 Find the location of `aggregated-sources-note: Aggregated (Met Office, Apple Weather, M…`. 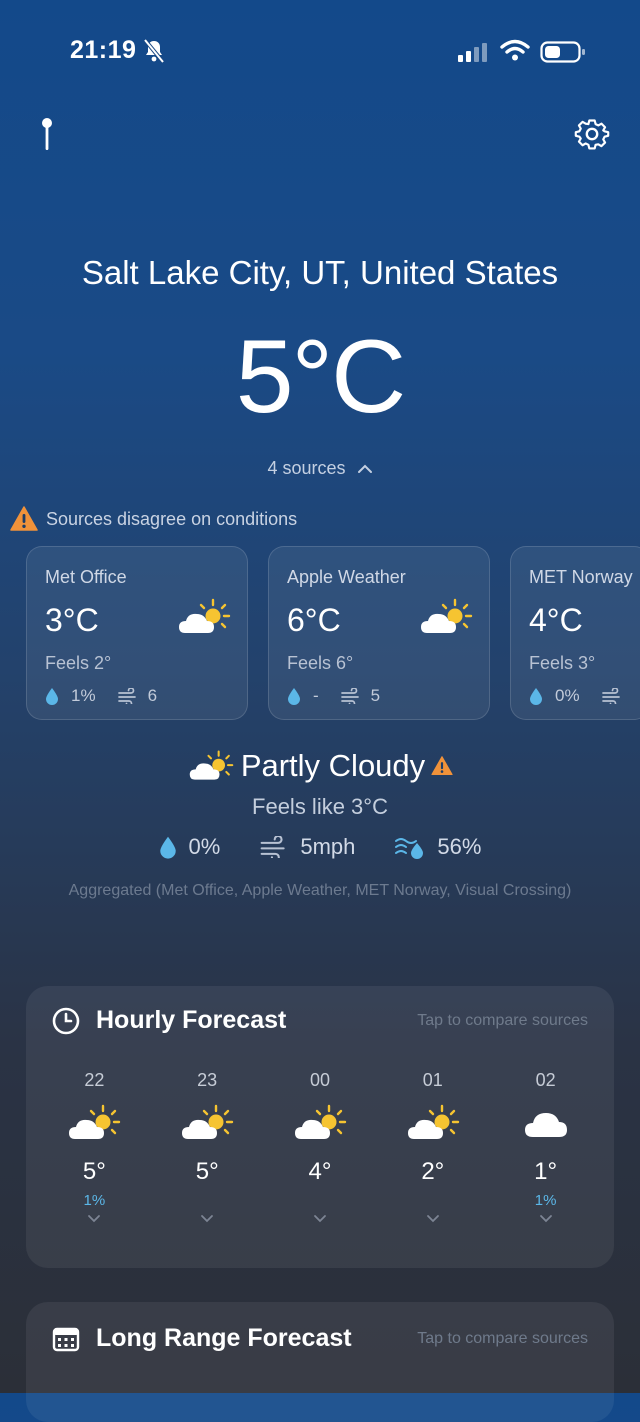

aggregated-sources-note: Aggregated (Met Office, Apple Weather, M… is located at coordinates (320, 890).